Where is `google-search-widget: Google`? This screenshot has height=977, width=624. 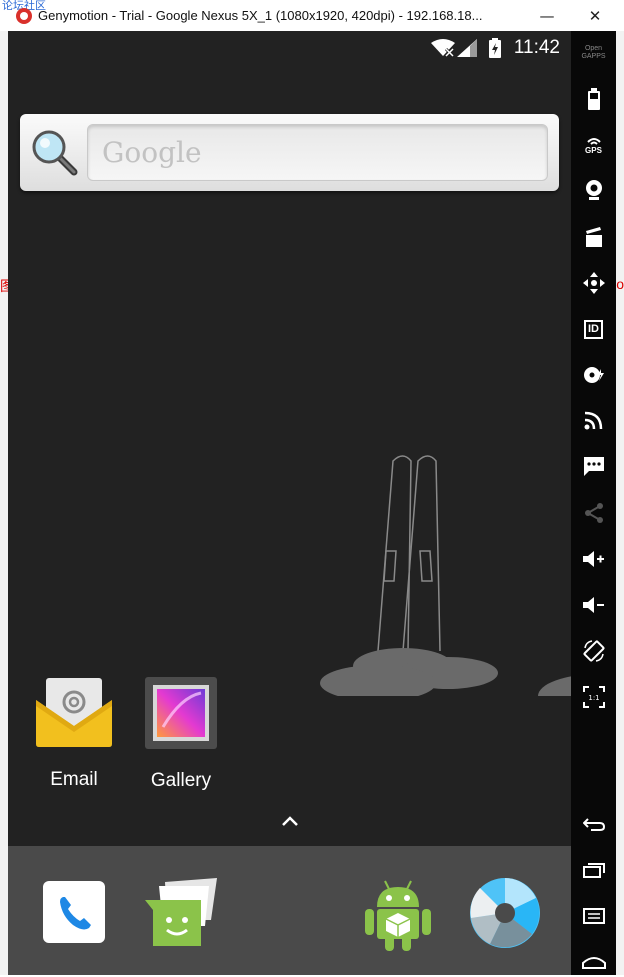
google-search-widget: Google is located at coordinates (289, 152).